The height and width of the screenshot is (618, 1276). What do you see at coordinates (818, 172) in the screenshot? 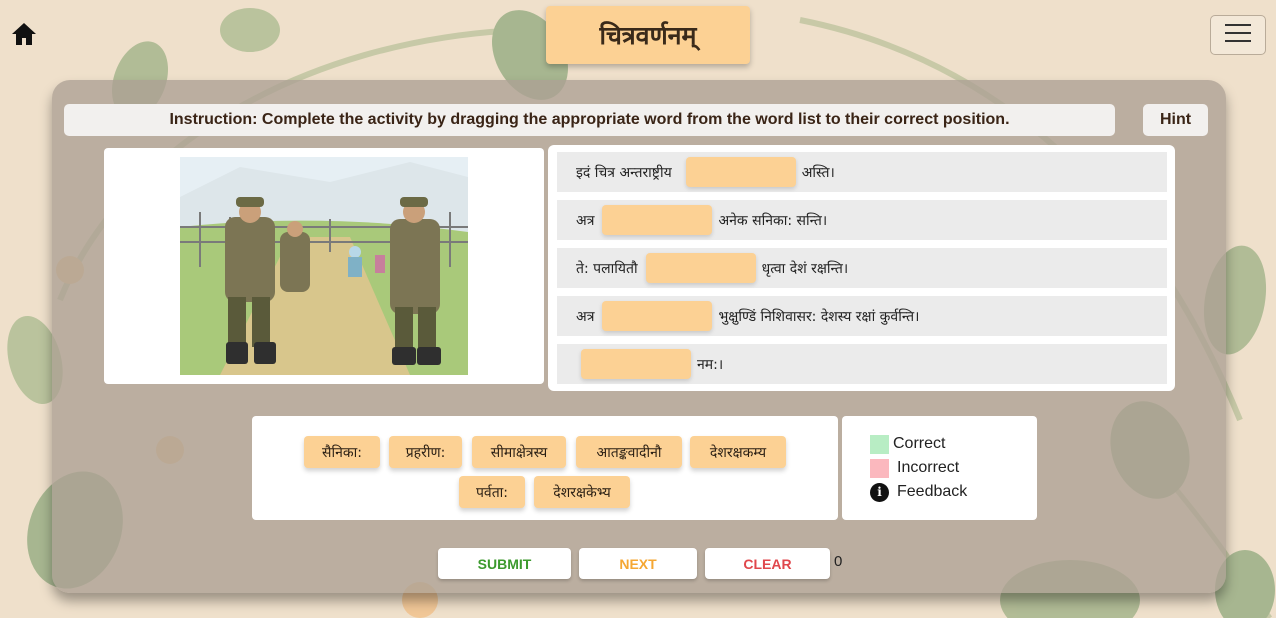
I see `sentence-text-after: अस्ति।` at bounding box center [818, 172].